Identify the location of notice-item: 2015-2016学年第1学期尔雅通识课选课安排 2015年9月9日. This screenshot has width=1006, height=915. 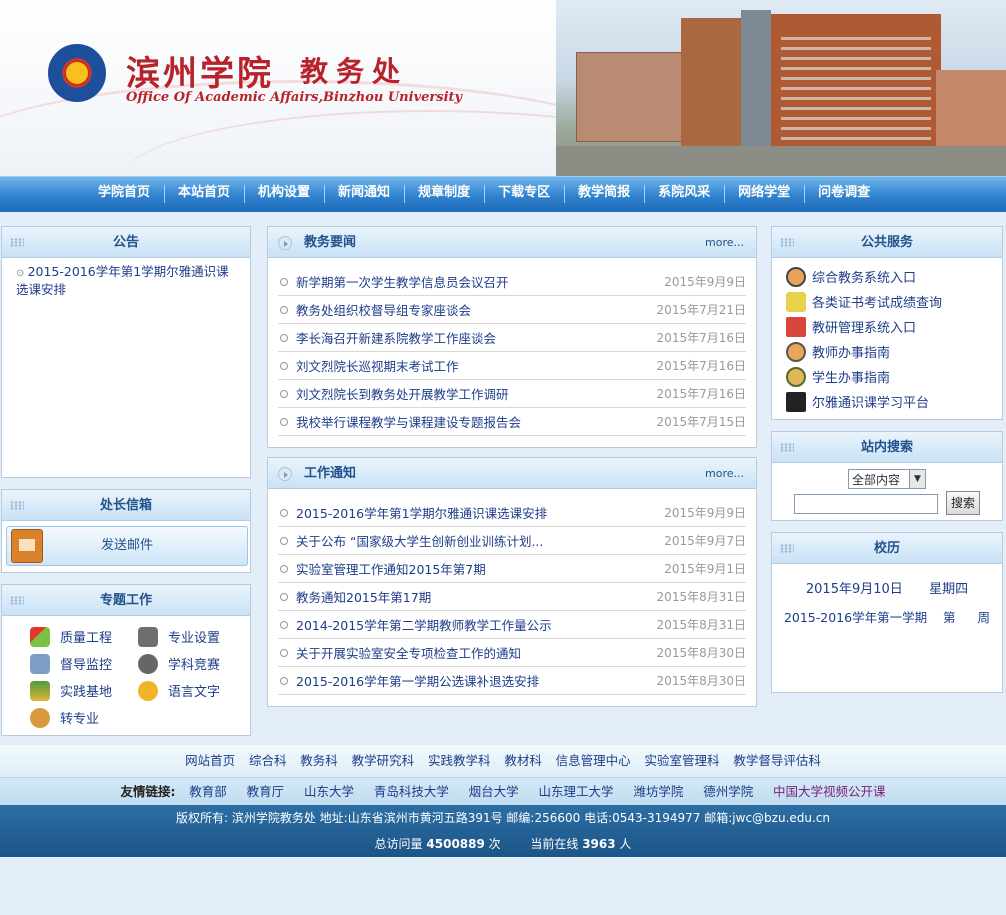
(512, 513).